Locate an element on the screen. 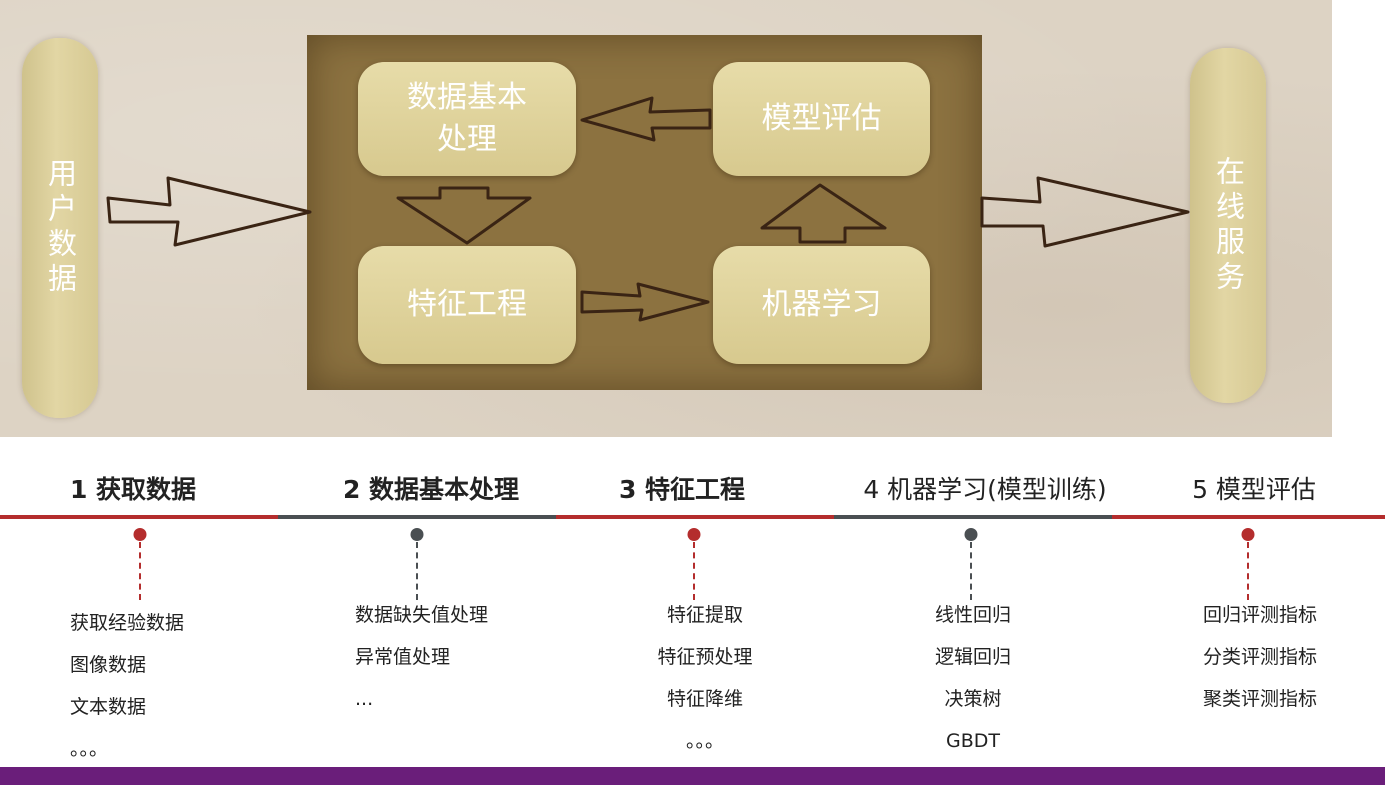 The height and width of the screenshot is (785, 1385). arrow-core-to-service is located at coordinates (1085, 212).